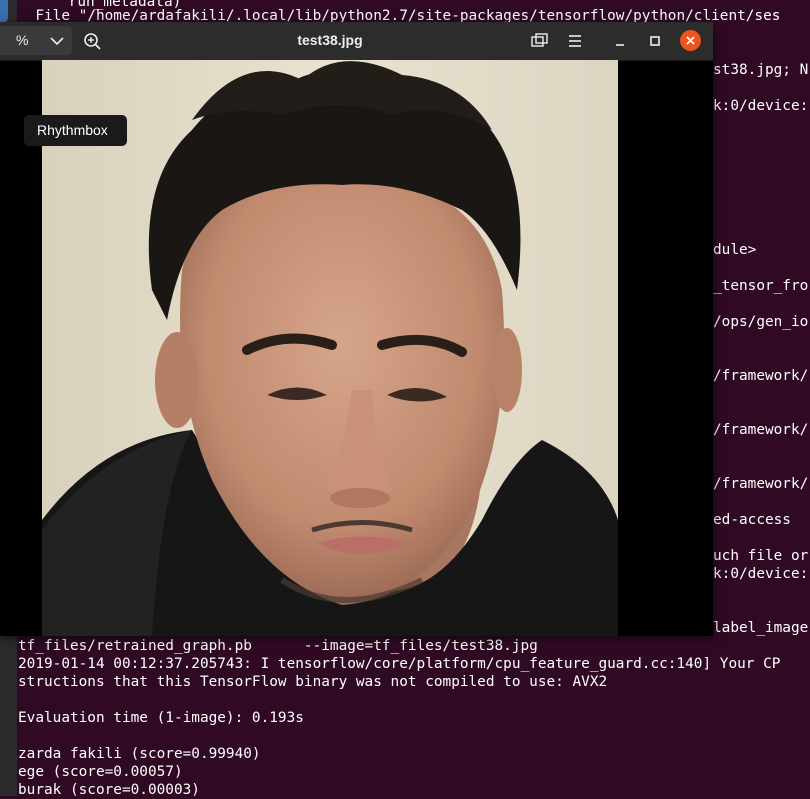  What do you see at coordinates (761, 322) in the screenshot?
I see `terminal-fragment: /ops/gen_io` at bounding box center [761, 322].